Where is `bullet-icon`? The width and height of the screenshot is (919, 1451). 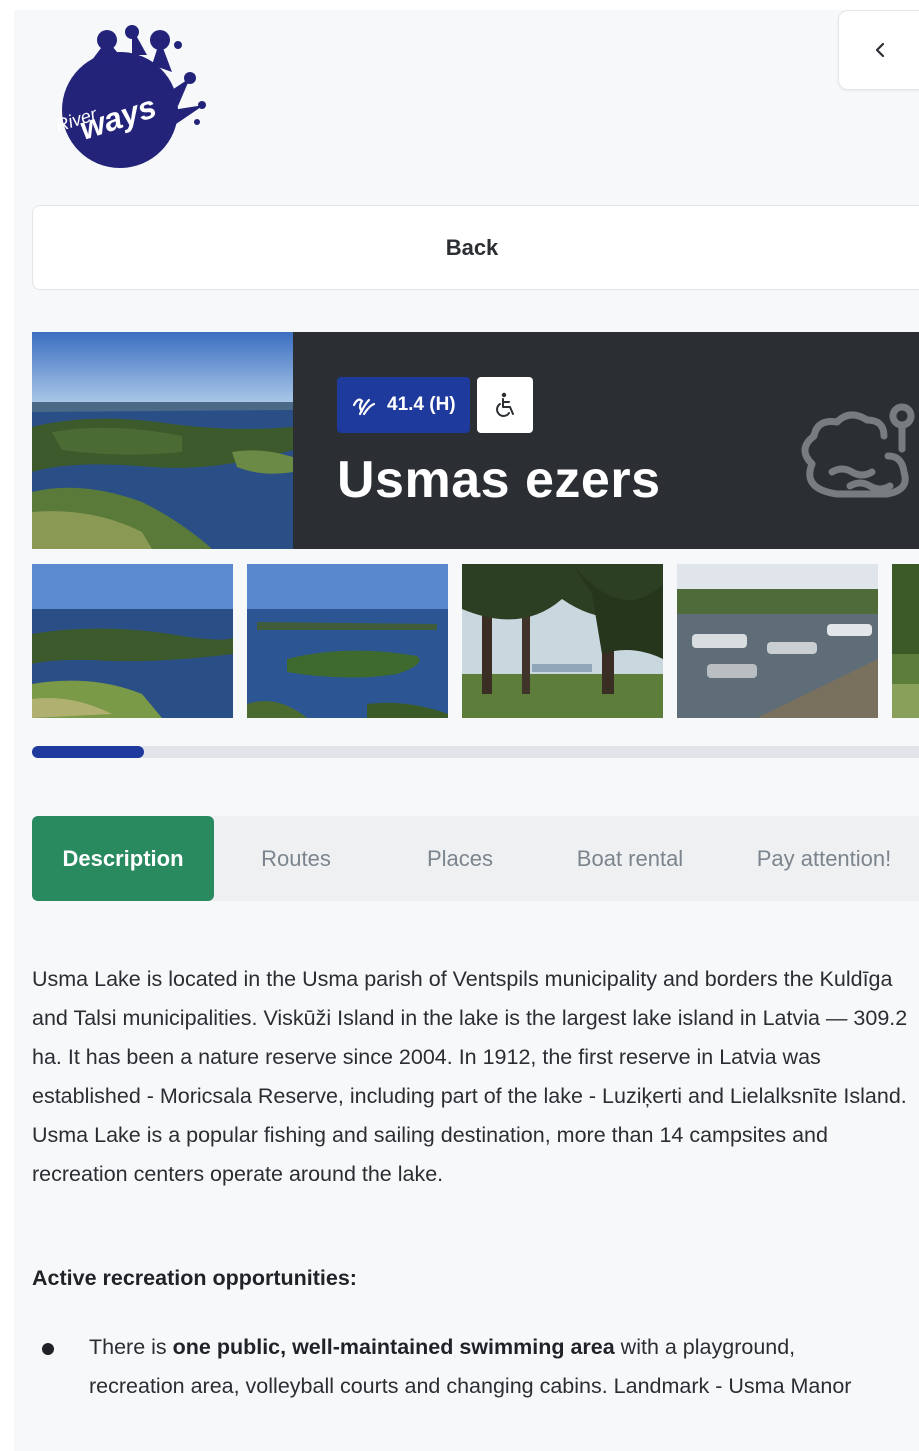 bullet-icon is located at coordinates (48, 1349).